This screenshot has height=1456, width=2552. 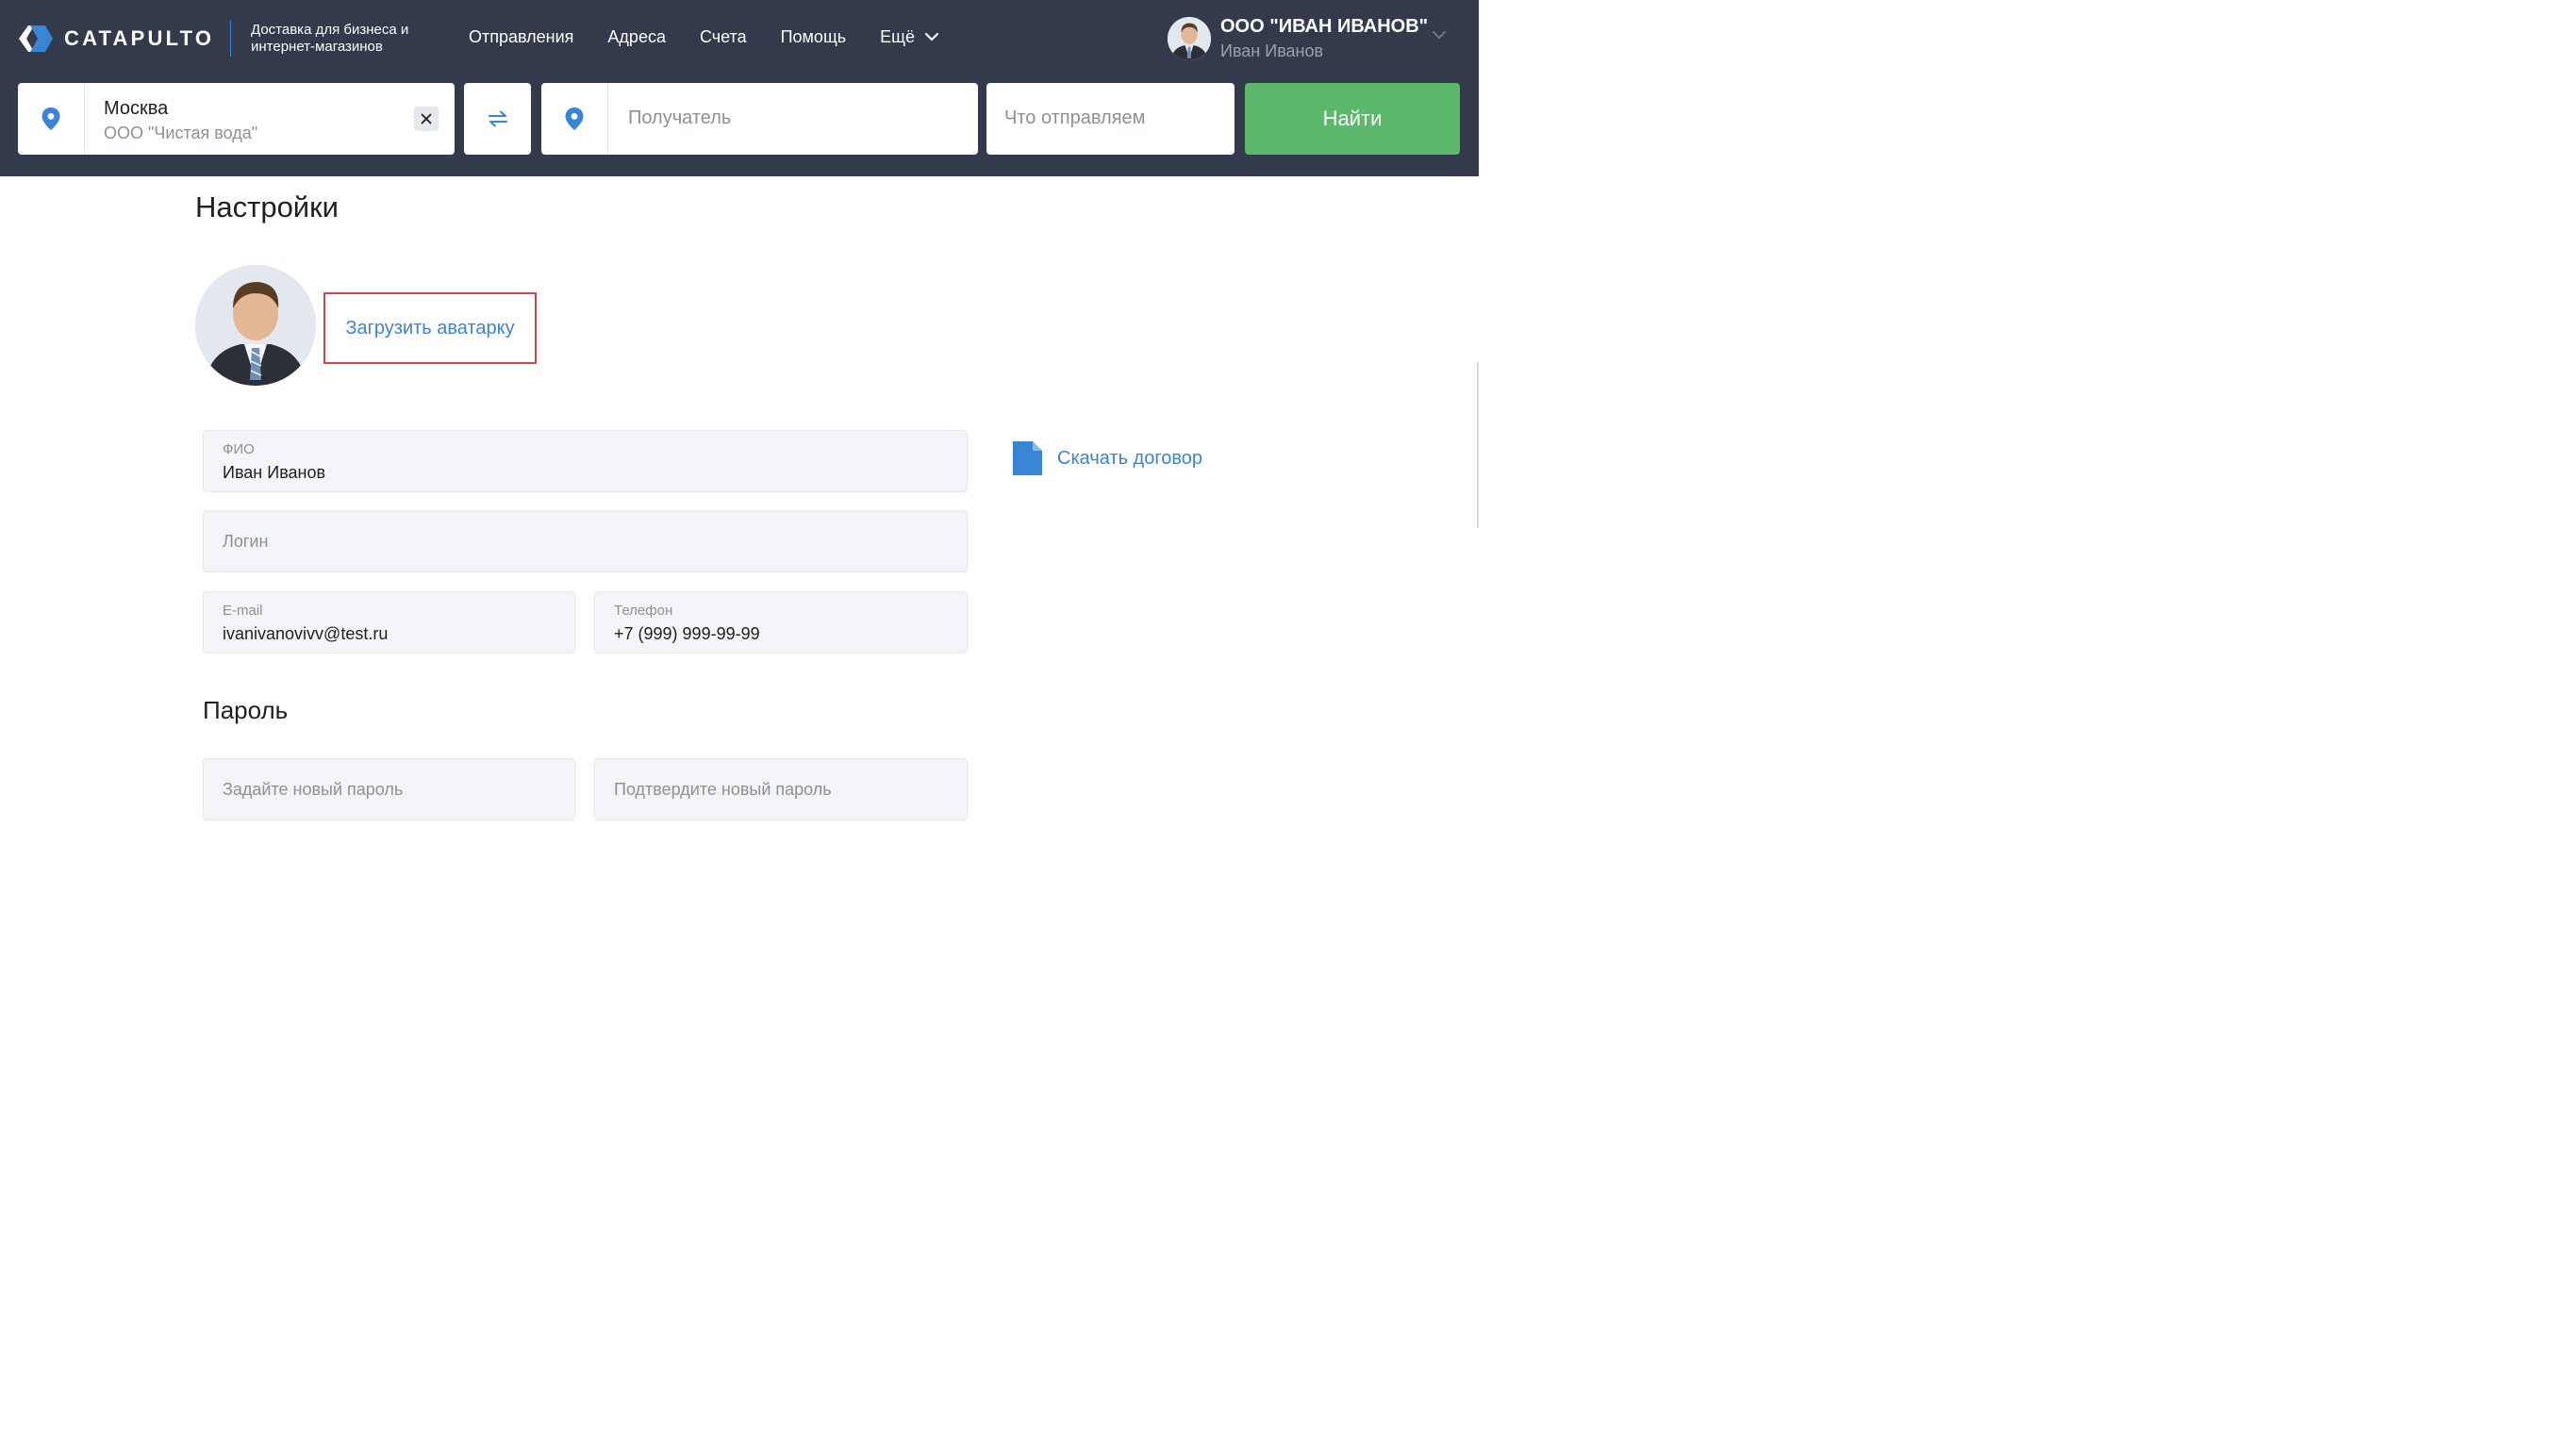 I want to click on sender-city: Москва, so click(x=136, y=108).